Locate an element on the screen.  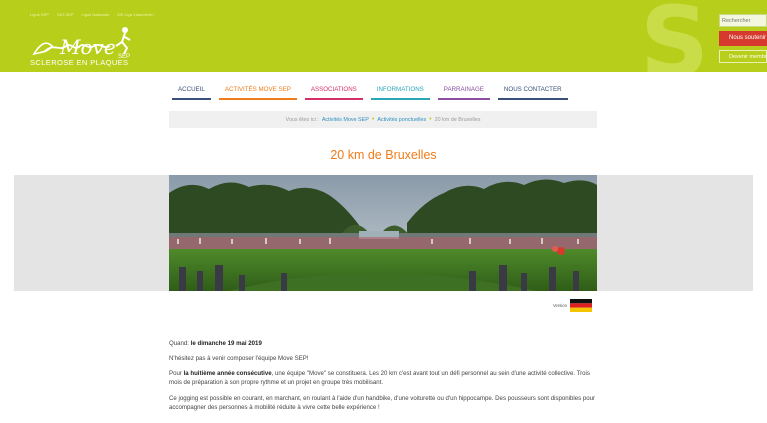
breadcrumb-link-ponctuelles: Activités ponctuelles is located at coordinates (401, 120).